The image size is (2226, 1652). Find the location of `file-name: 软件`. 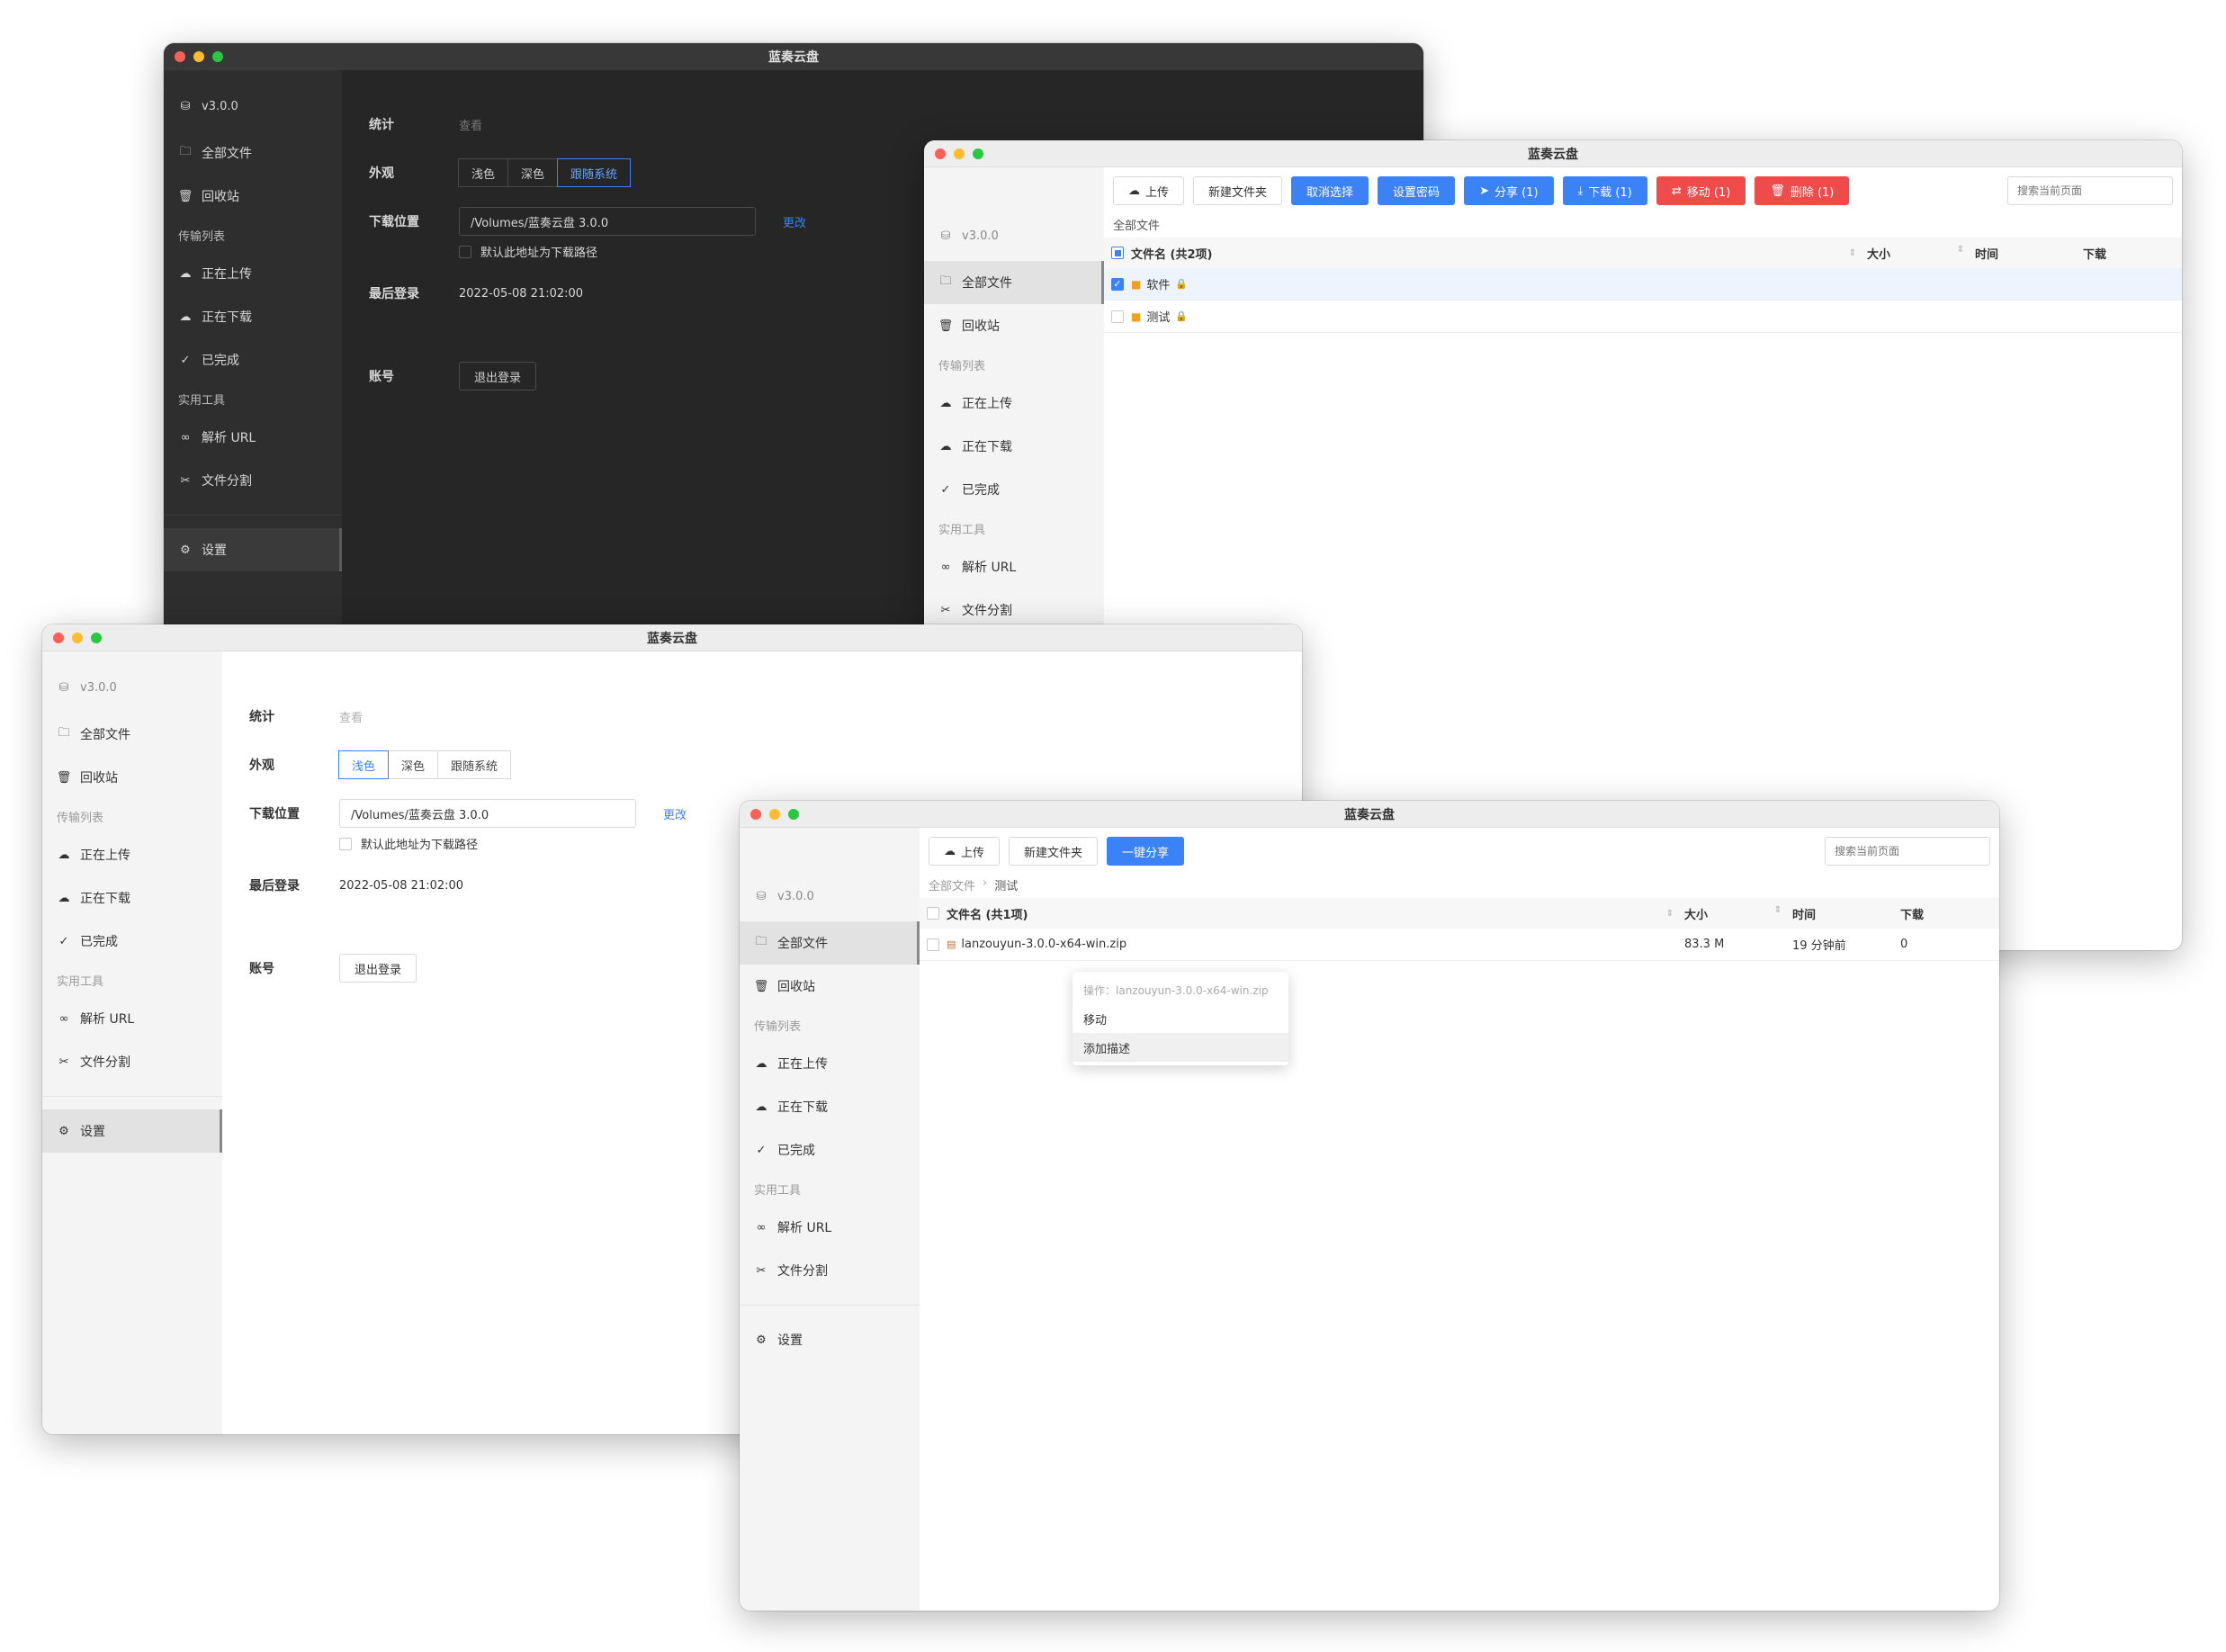

file-name: 软件 is located at coordinates (1158, 283).